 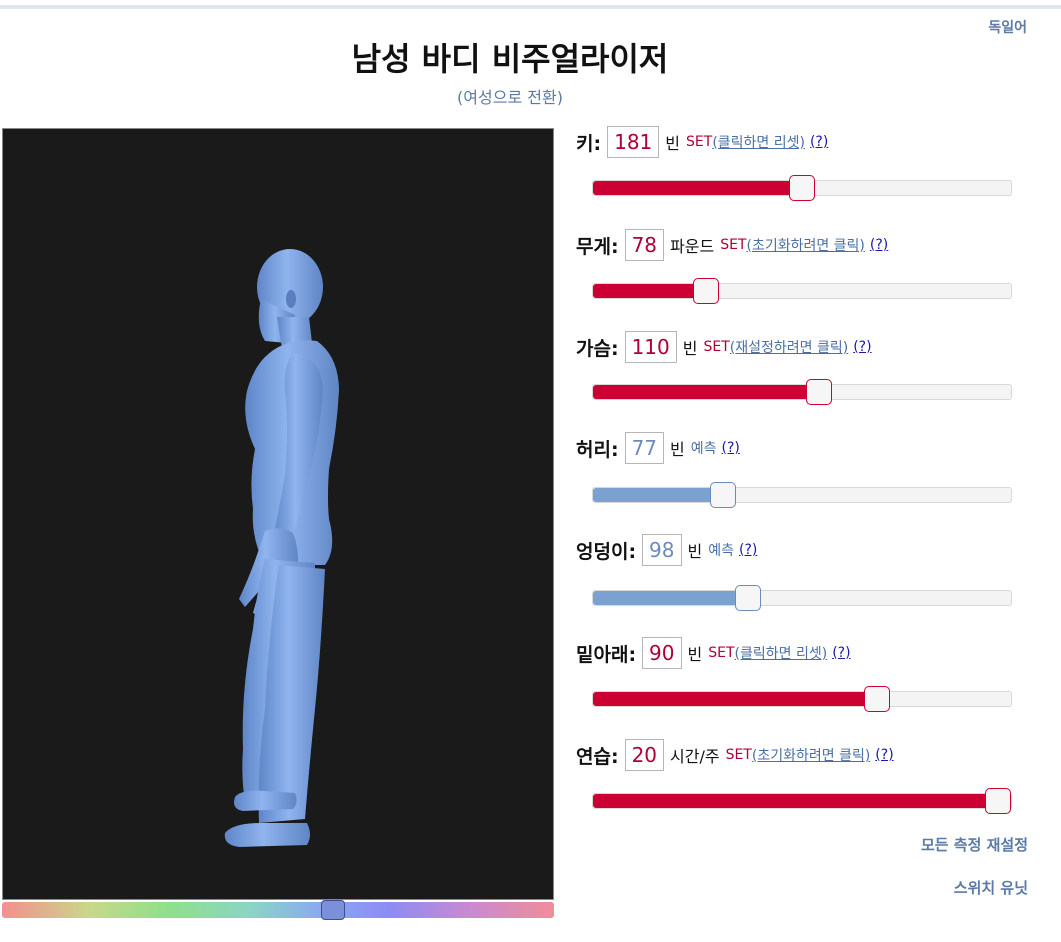 What do you see at coordinates (781, 653) in the screenshot?
I see `inseam-reset-link: (클릭하면 리셋)` at bounding box center [781, 653].